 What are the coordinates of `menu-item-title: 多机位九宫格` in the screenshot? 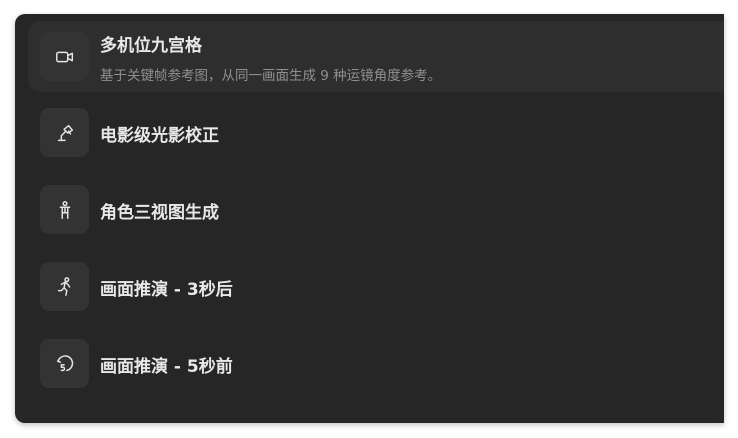 It's located at (151, 46).